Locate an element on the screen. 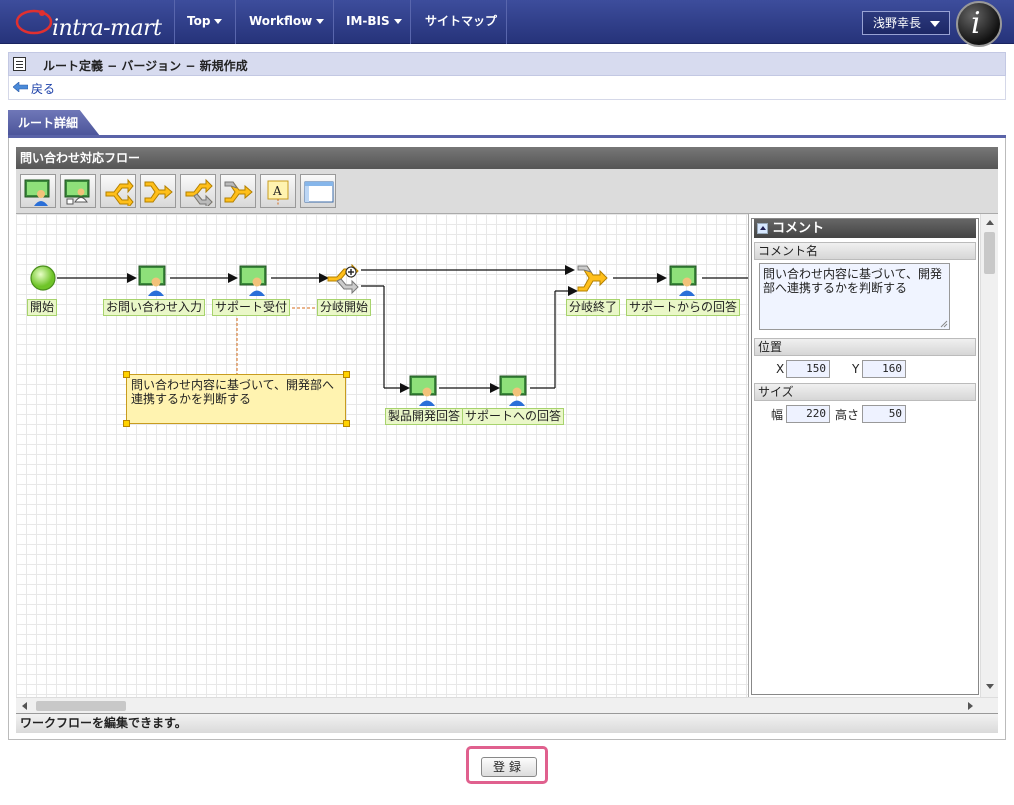  y-label: Y is located at coordinates (856, 369).